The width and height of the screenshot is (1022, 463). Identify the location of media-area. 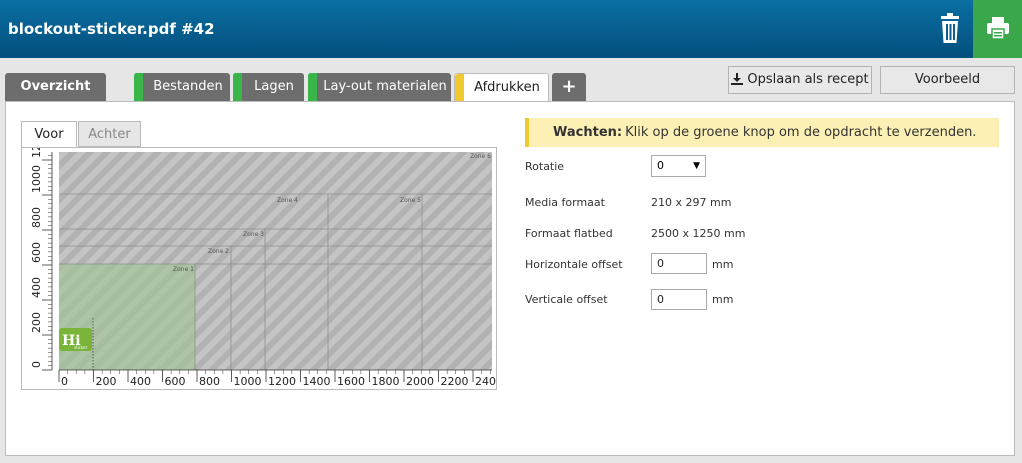
(127, 317).